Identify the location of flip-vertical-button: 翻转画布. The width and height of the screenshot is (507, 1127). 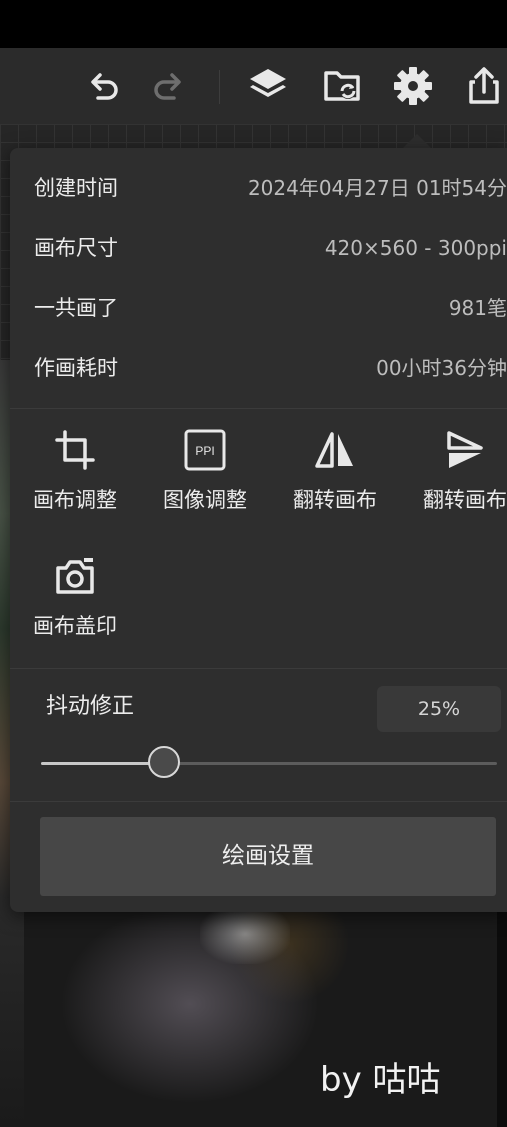
(453, 467).